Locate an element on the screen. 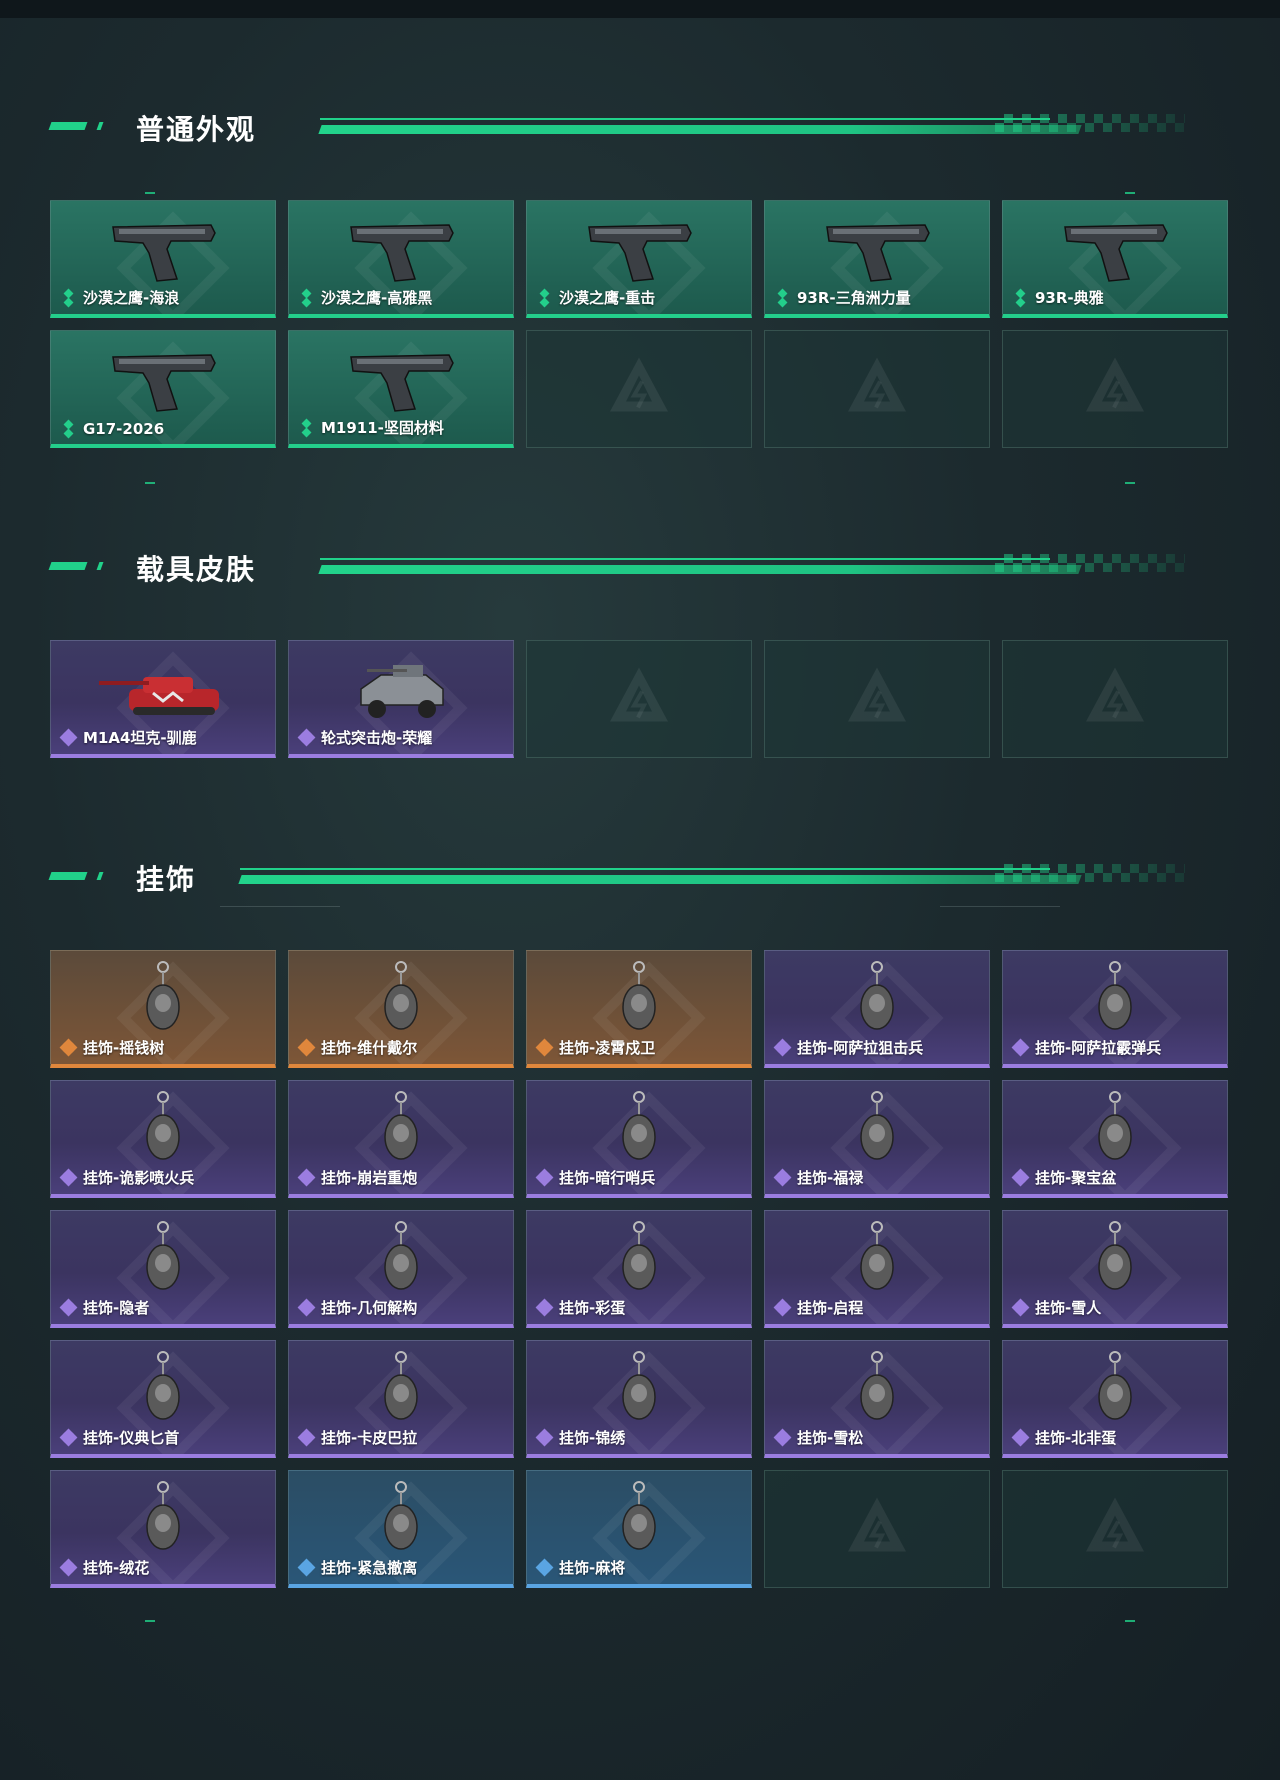  item-label: 挂饰-隐者 is located at coordinates (104, 1307).